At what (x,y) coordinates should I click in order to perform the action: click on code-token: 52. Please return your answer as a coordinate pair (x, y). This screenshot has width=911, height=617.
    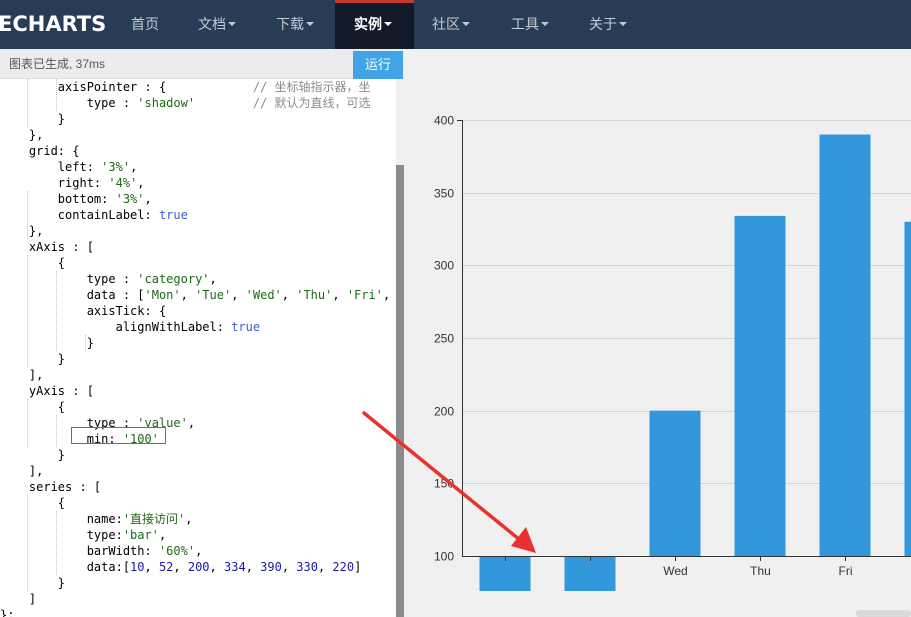
    Looking at the image, I should click on (166, 567).